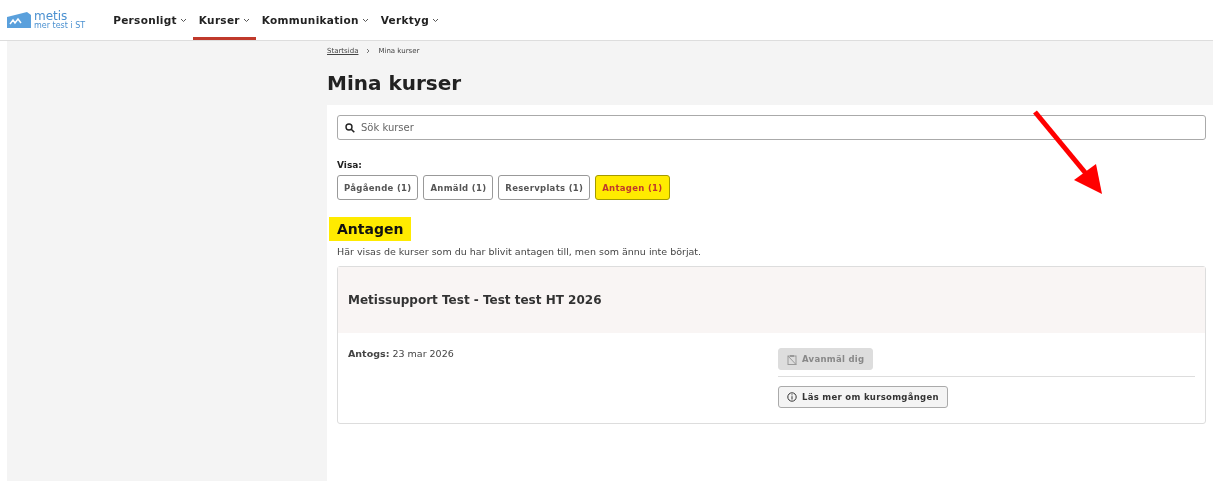 The width and height of the screenshot is (1213, 481). Describe the element at coordinates (378, 187) in the screenshot. I see `filter-tab: Pågående (1)` at that location.